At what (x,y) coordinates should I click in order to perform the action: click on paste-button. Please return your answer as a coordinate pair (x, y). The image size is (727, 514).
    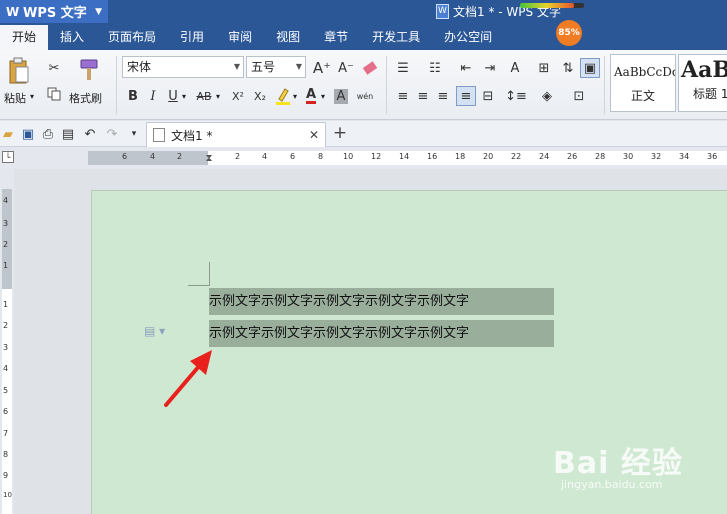
    Looking at the image, I should click on (19, 71).